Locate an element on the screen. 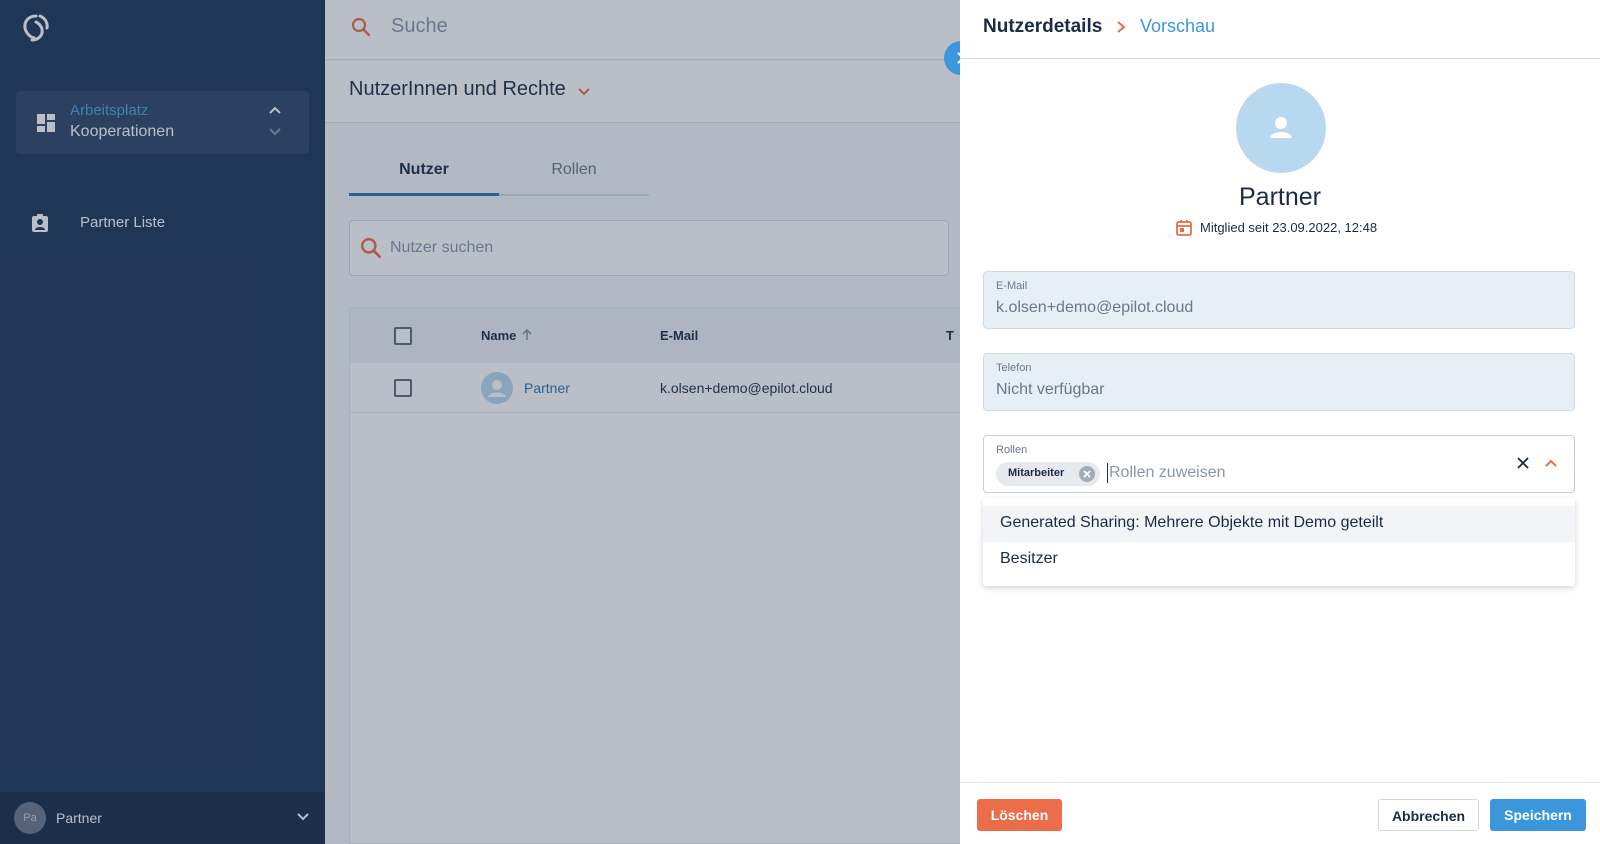 The image size is (1600, 844). chevron-right-icon is located at coordinates (1121, 27).